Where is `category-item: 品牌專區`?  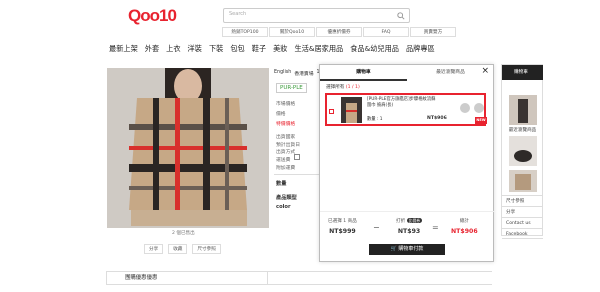 category-item: 品牌專區 is located at coordinates (420, 49).